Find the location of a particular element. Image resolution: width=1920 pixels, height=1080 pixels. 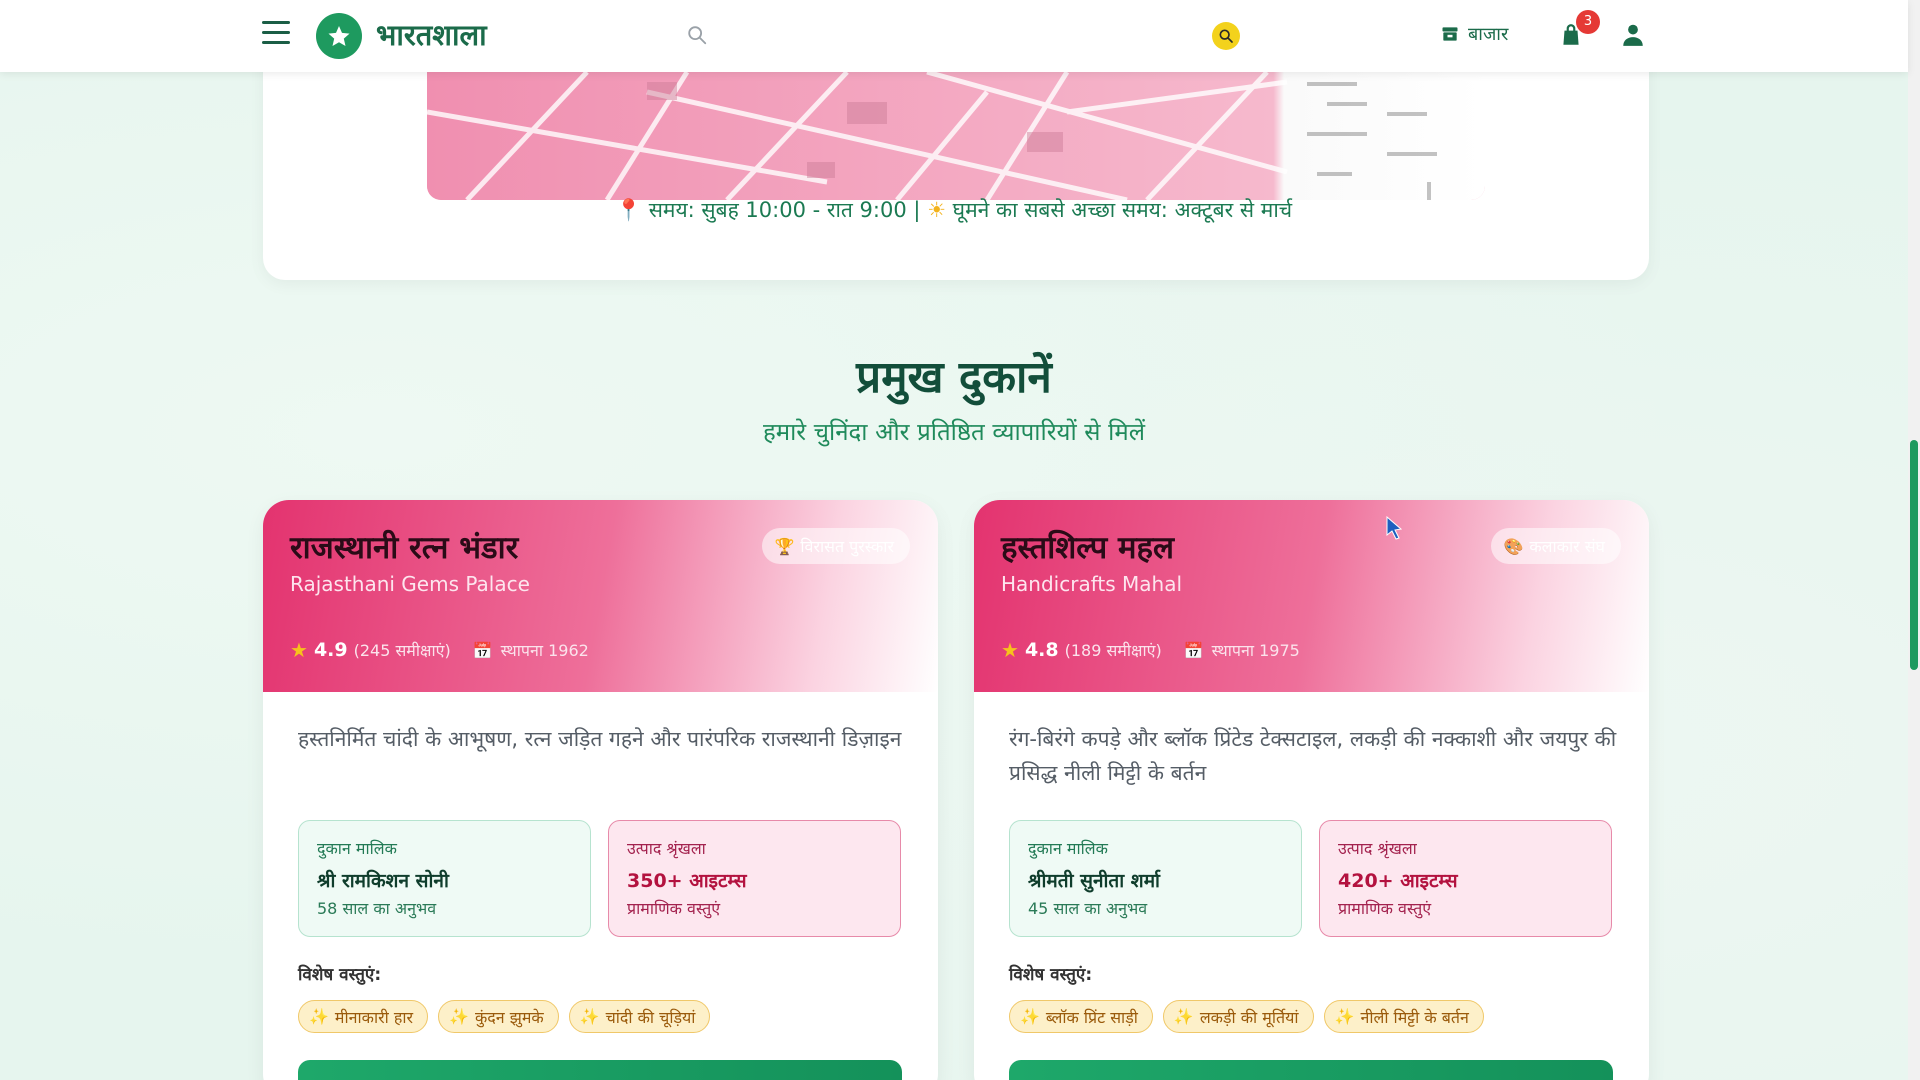

brand-name: भारतशाला is located at coordinates (431, 34).